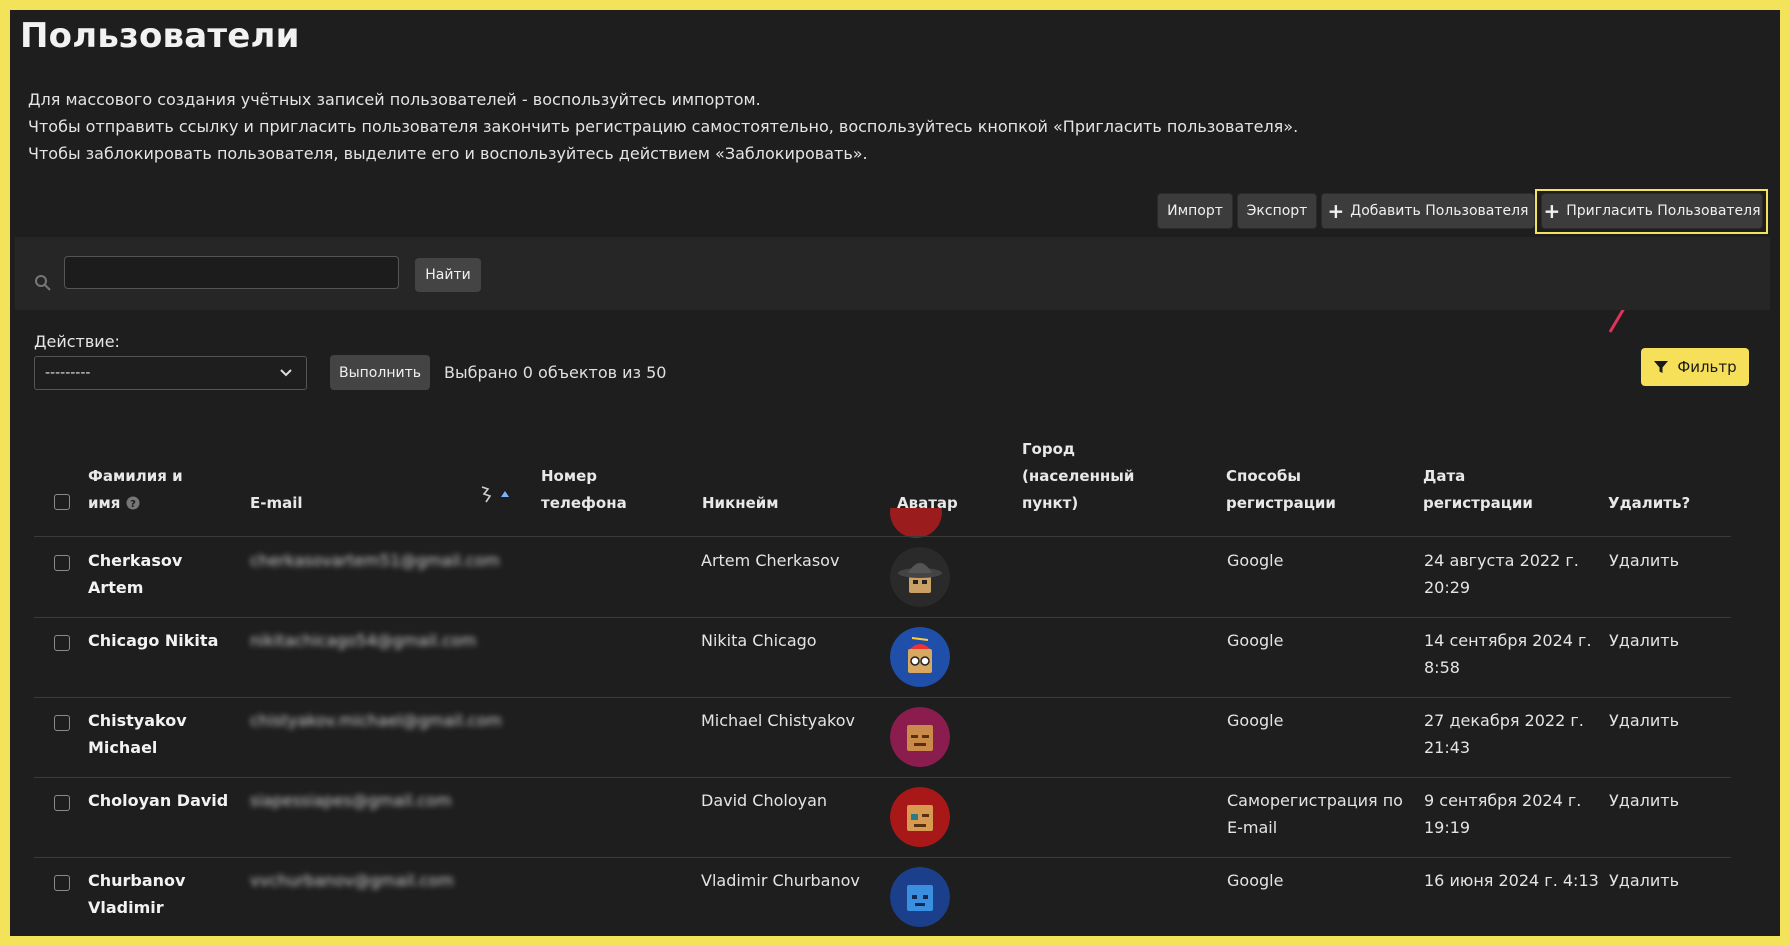 Image resolution: width=1790 pixels, height=946 pixels. I want to click on user-name: Cherkasov Artem, so click(163, 574).